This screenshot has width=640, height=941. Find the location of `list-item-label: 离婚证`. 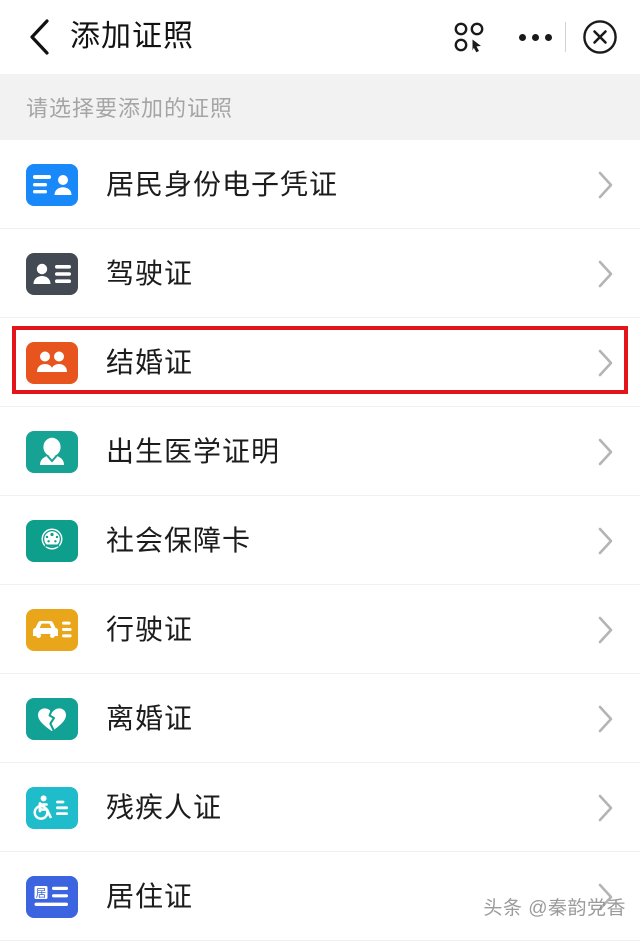

list-item-label: 离婚证 is located at coordinates (150, 718).